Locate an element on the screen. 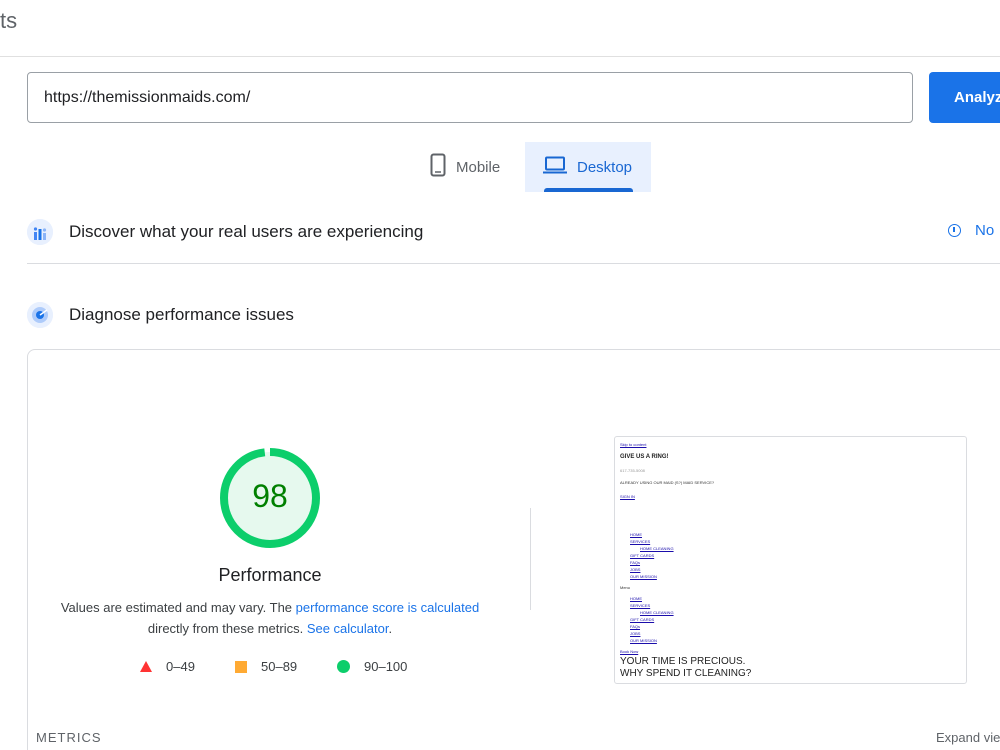 The image size is (1000, 750). preview-headline-2: WHY SPEND IT CLEANING? is located at coordinates (686, 673).